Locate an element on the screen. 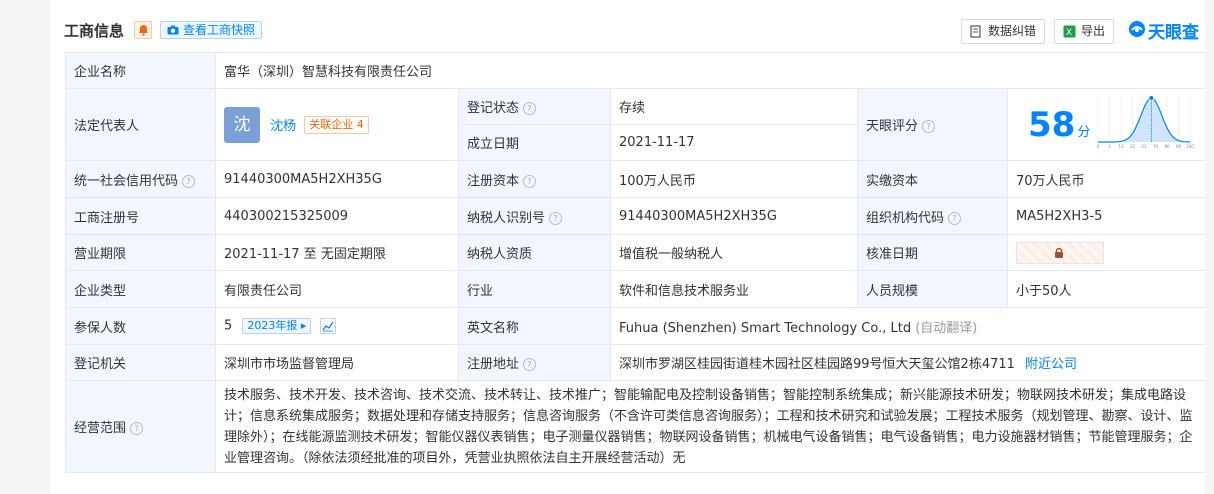 The height and width of the screenshot is (494, 1214). excel-icon: X is located at coordinates (1069, 31).